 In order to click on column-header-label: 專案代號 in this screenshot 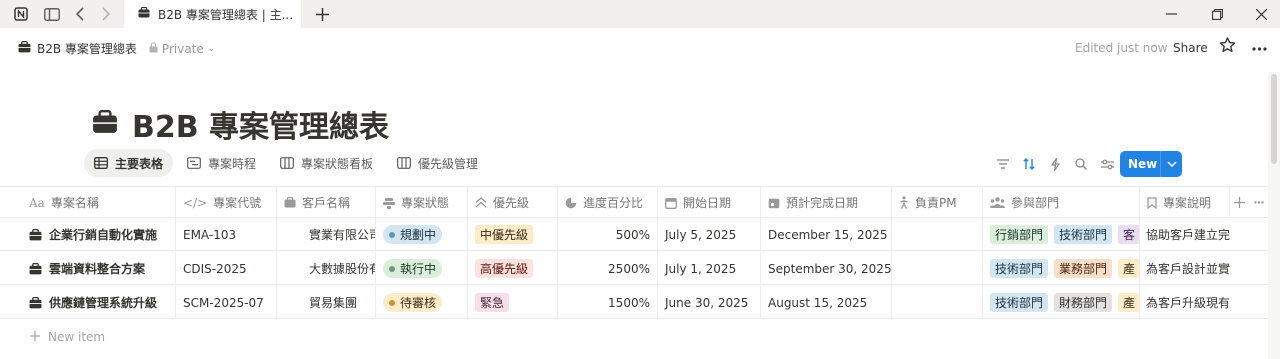, I will do `click(237, 203)`.